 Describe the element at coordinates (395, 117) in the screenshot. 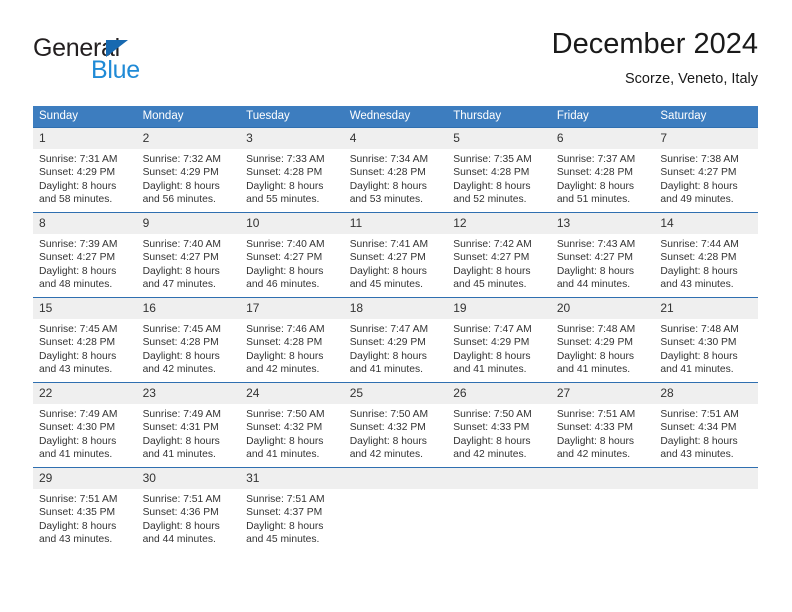

I see `weekday-header-wednesday: Wednesday` at that location.